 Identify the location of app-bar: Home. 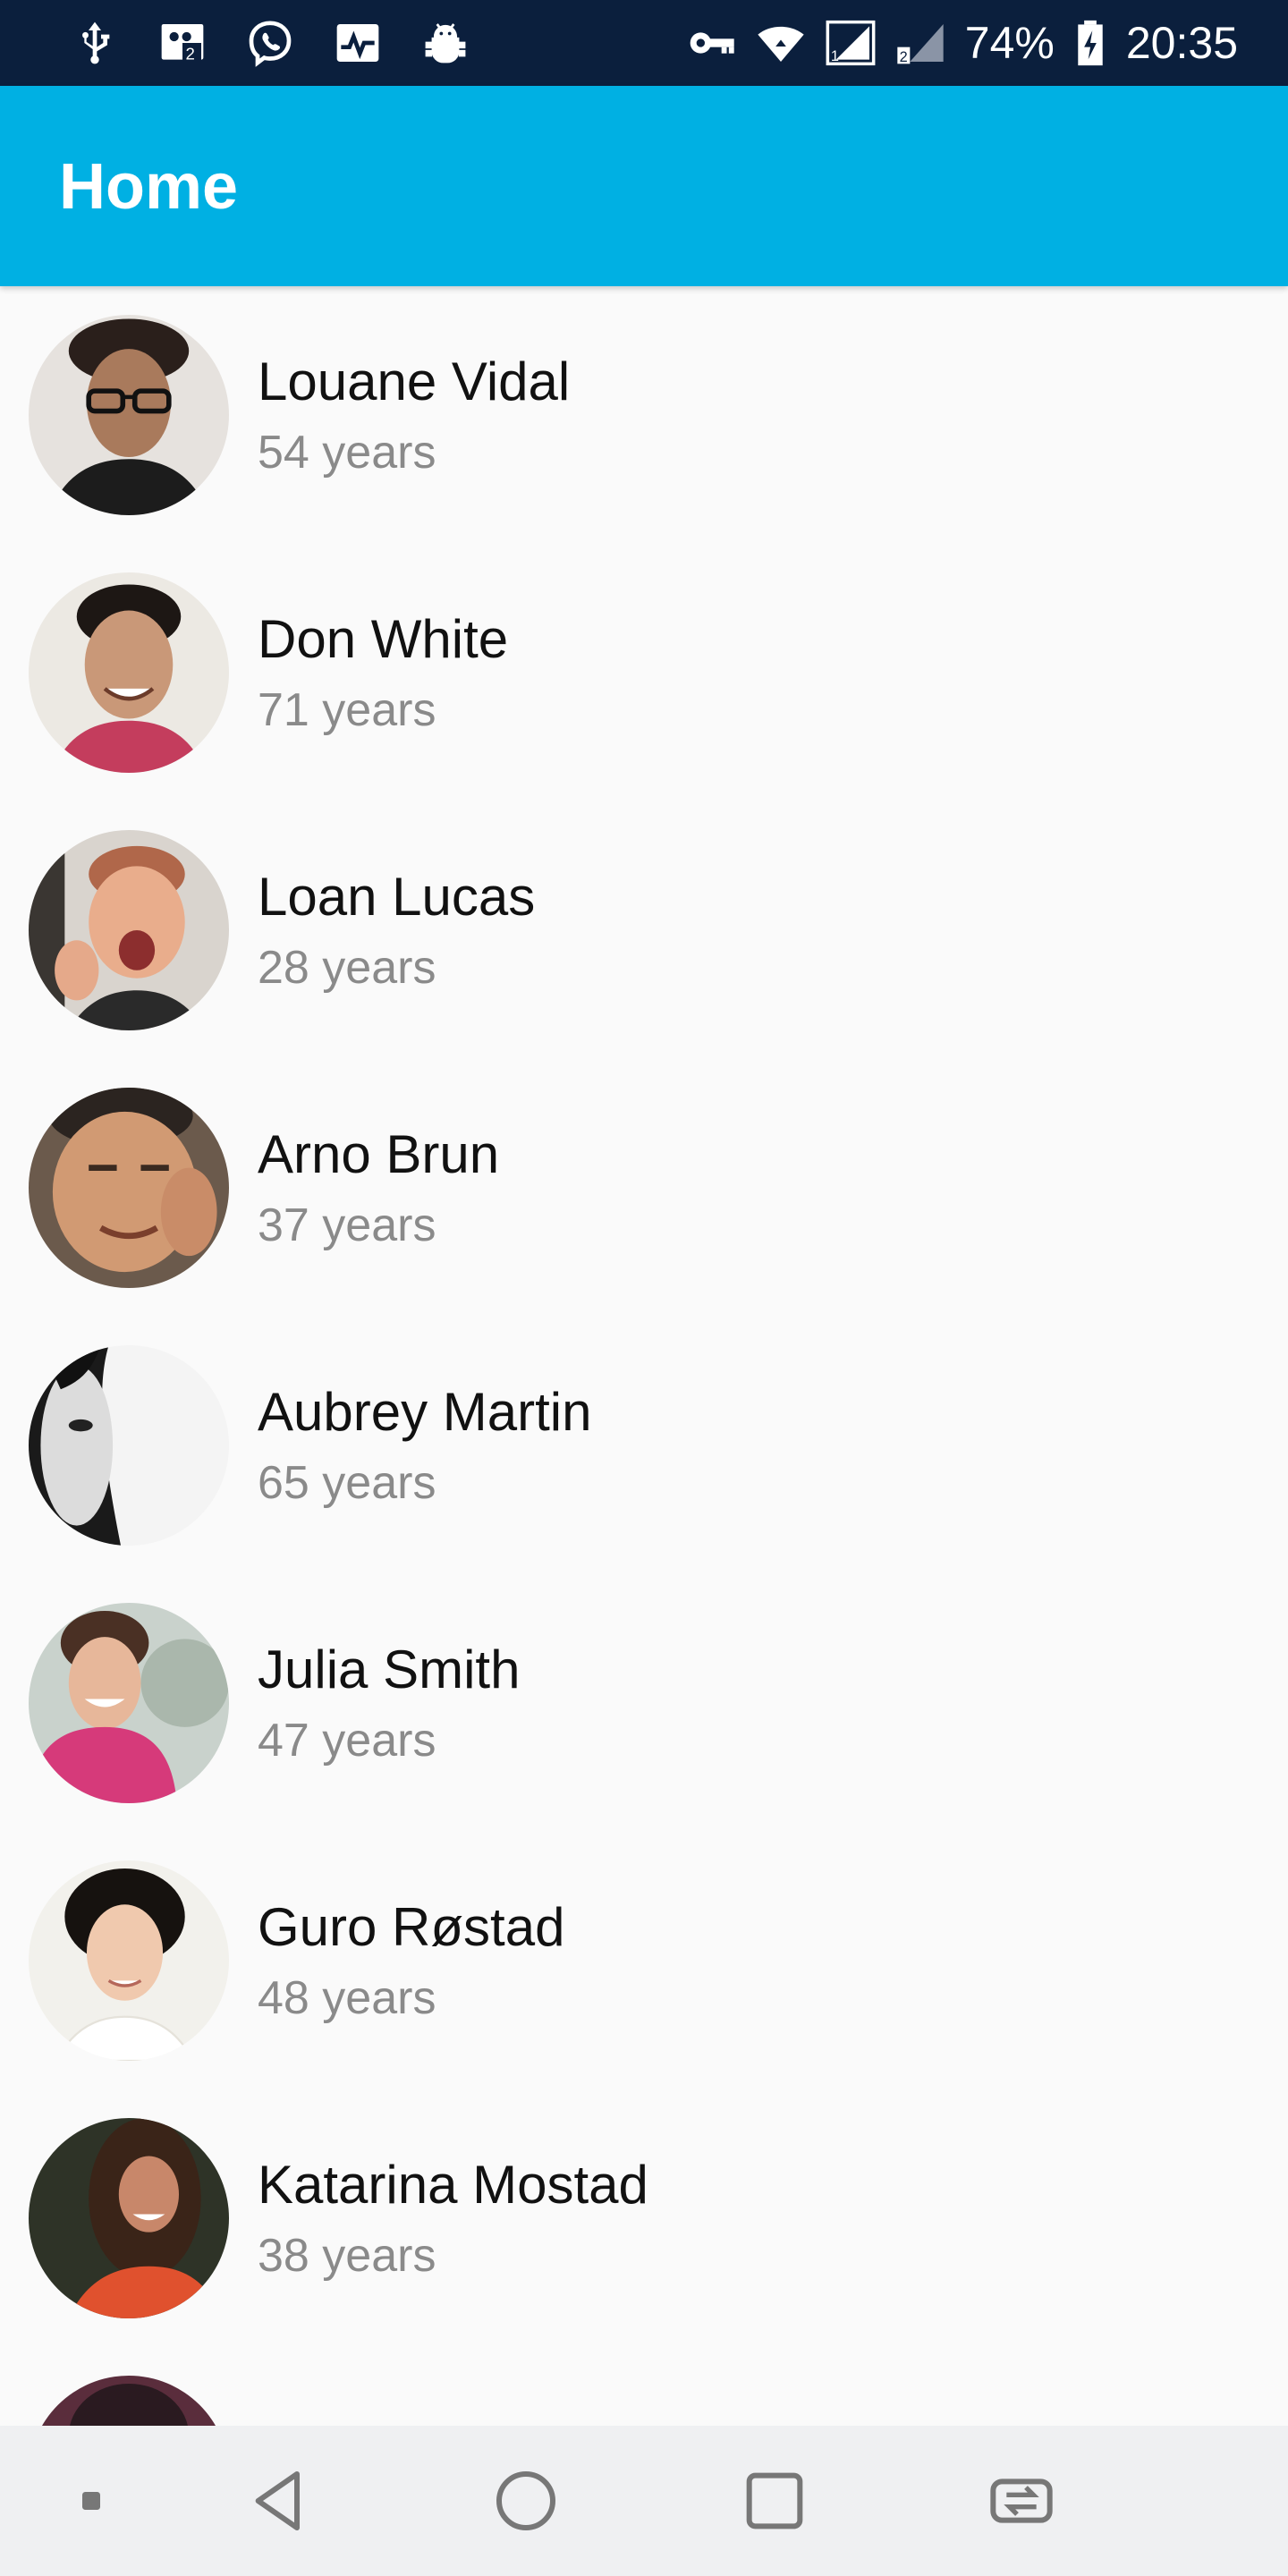
(644, 186).